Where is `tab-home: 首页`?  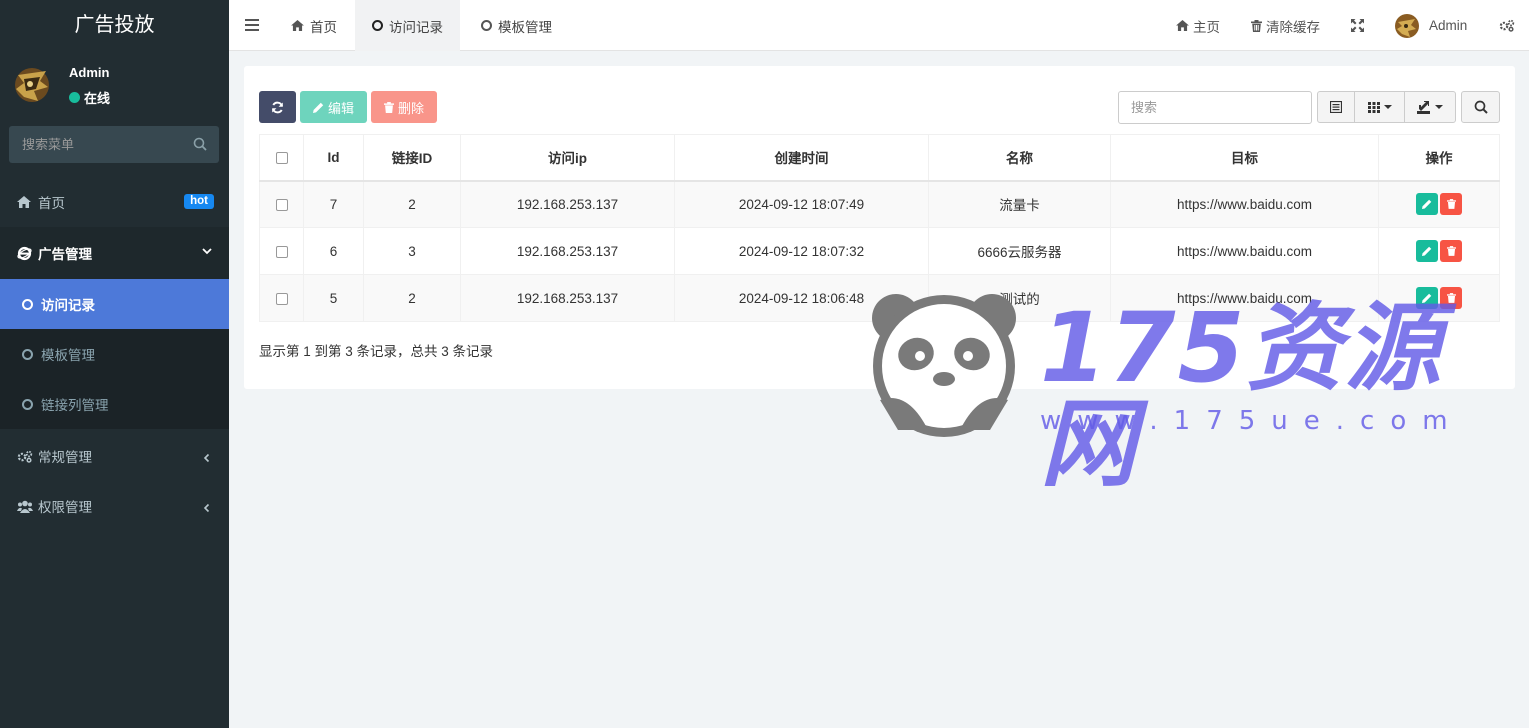 tab-home: 首页 is located at coordinates (314, 25).